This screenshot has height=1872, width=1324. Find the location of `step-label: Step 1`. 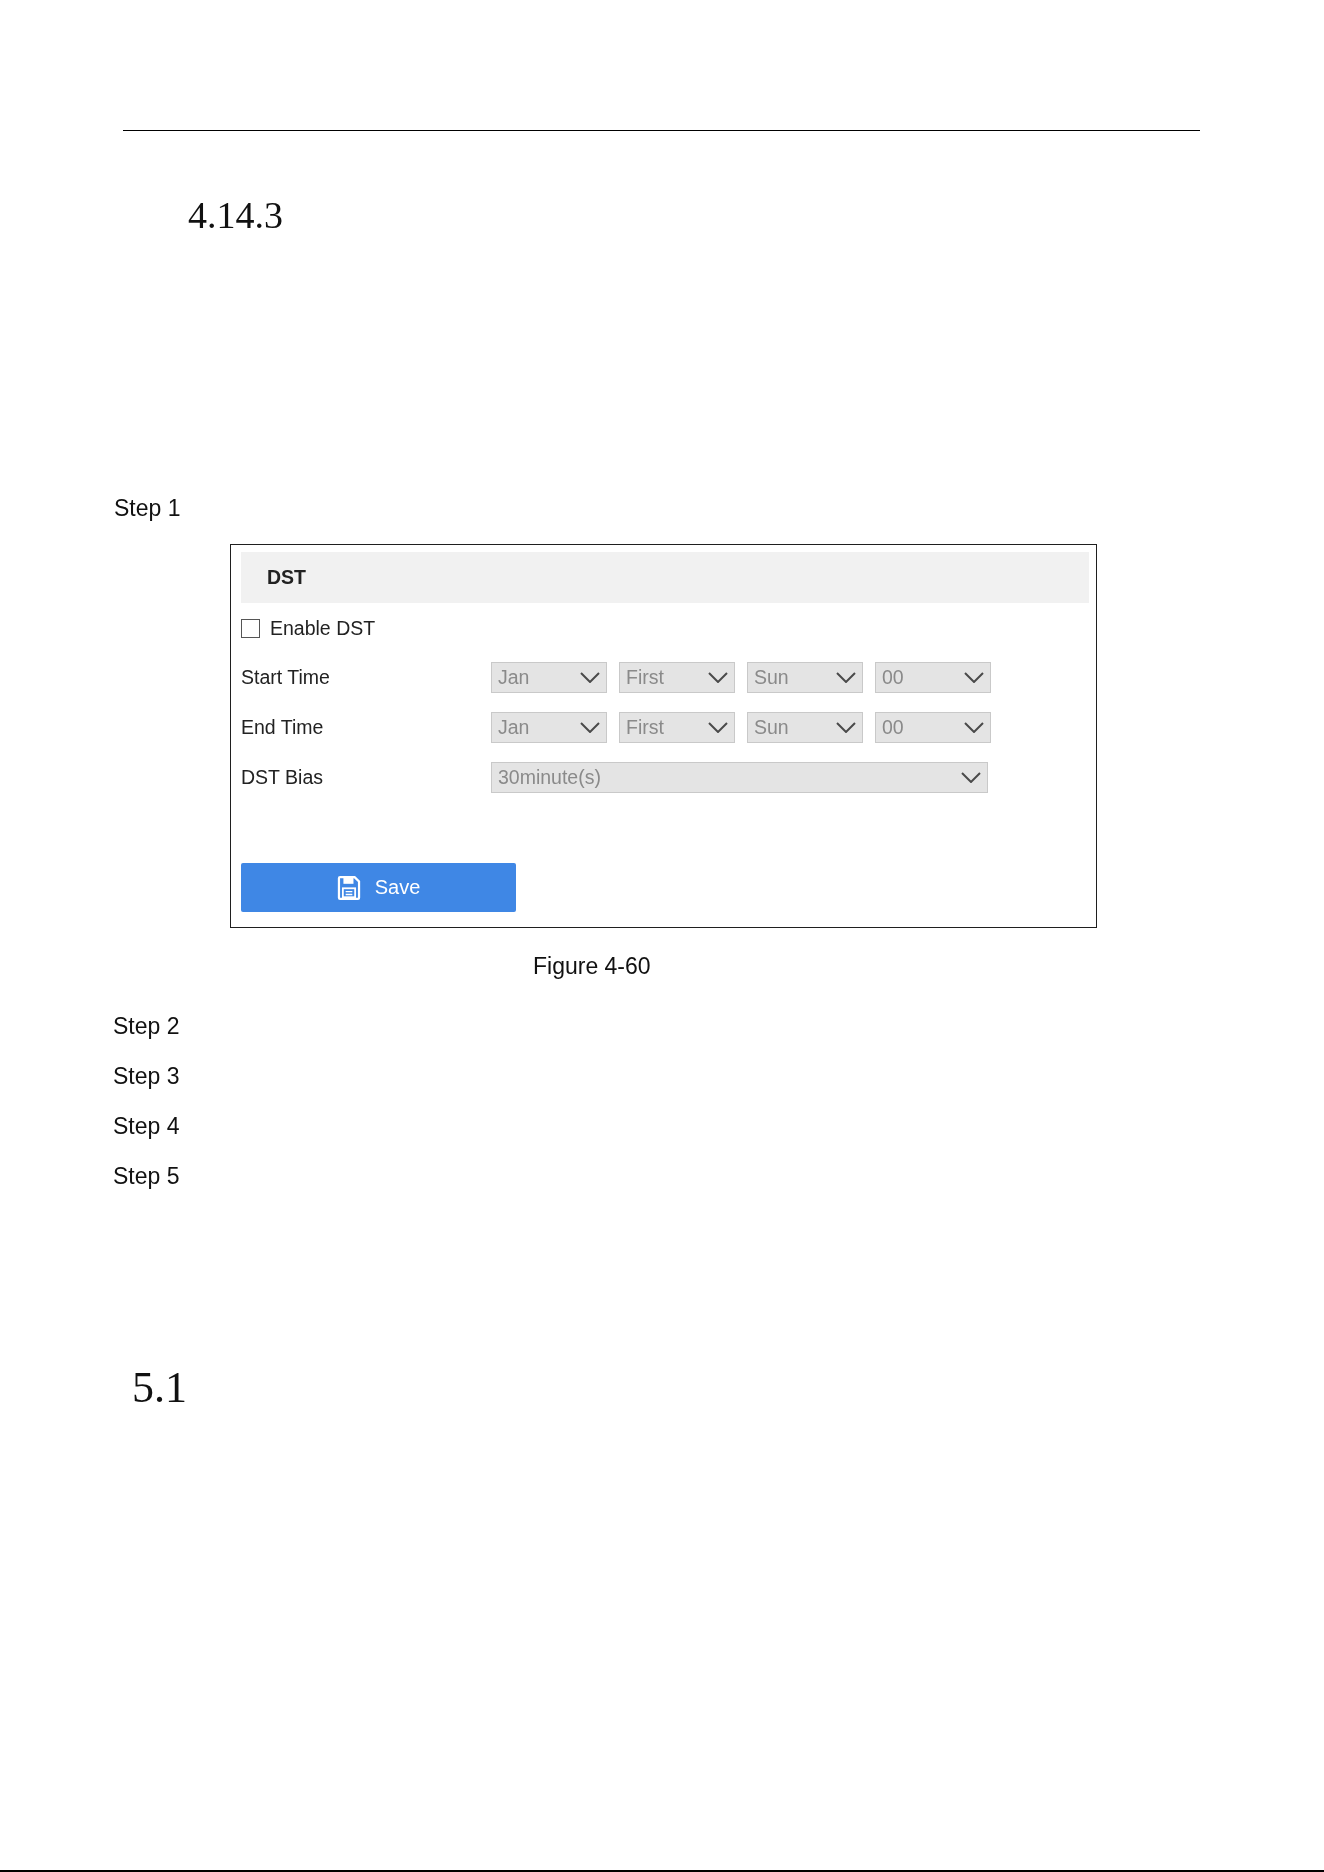

step-label: Step 1 is located at coordinates (147, 508).